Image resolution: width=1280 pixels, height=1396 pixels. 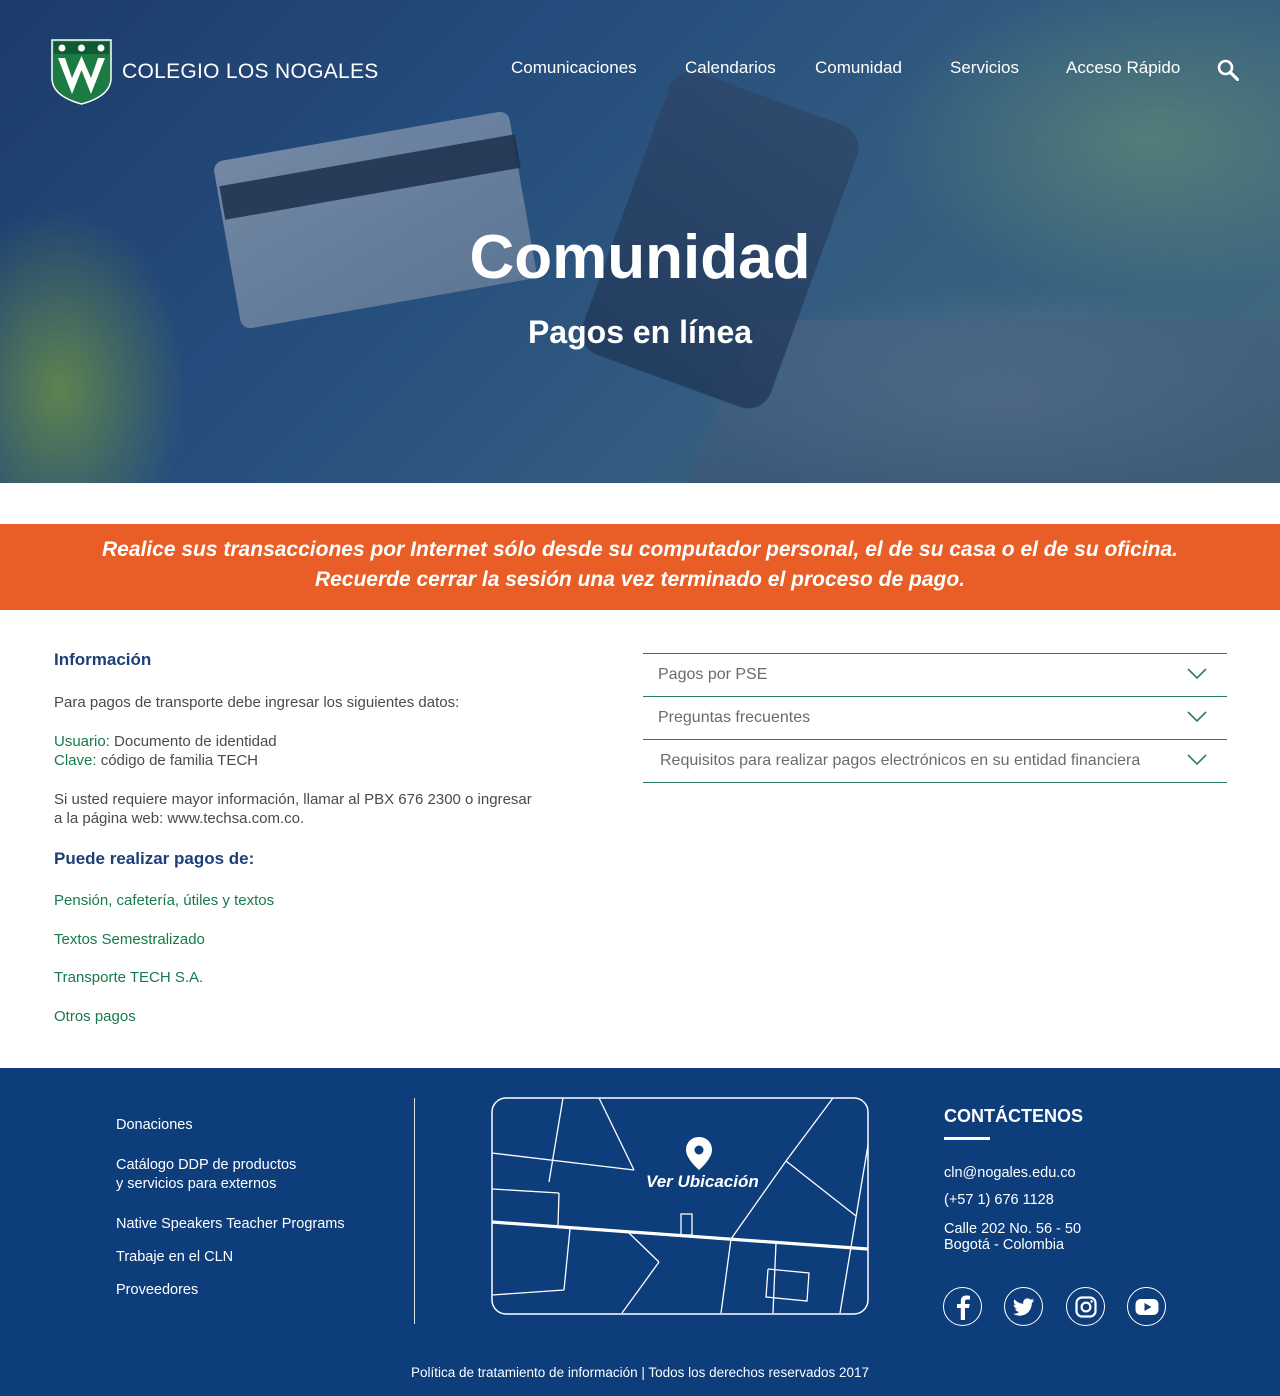 What do you see at coordinates (414, 1211) in the screenshot?
I see `footer-divider` at bounding box center [414, 1211].